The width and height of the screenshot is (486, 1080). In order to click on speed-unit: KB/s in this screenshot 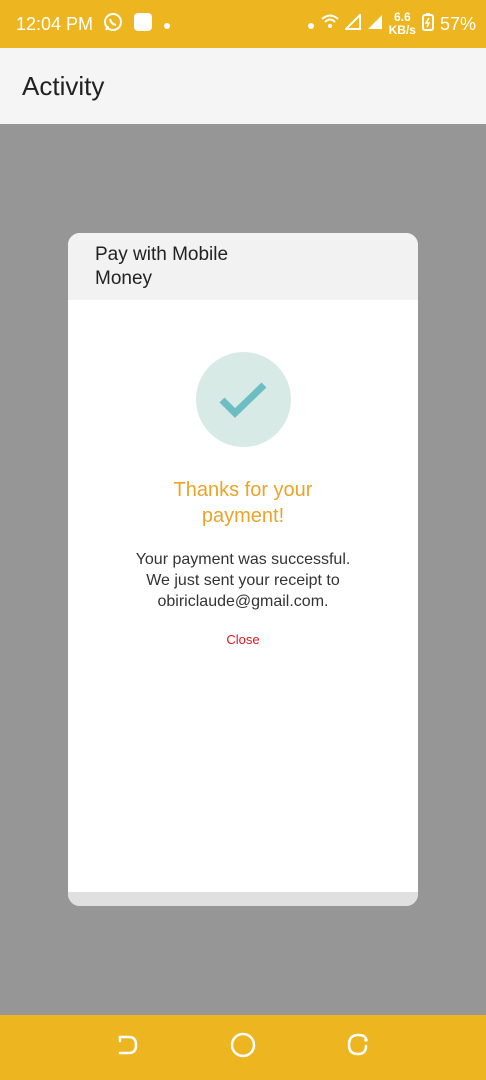, I will do `click(402, 30)`.